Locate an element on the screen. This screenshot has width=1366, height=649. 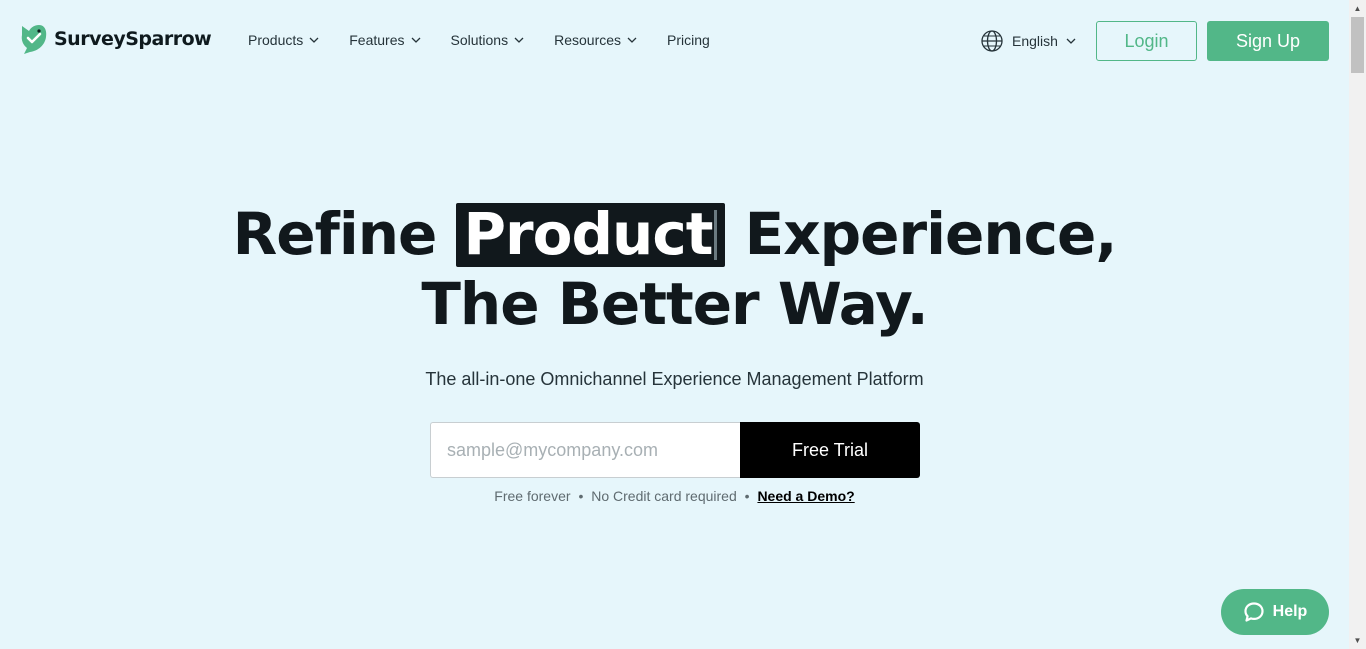
language-label: English is located at coordinates (1035, 41).